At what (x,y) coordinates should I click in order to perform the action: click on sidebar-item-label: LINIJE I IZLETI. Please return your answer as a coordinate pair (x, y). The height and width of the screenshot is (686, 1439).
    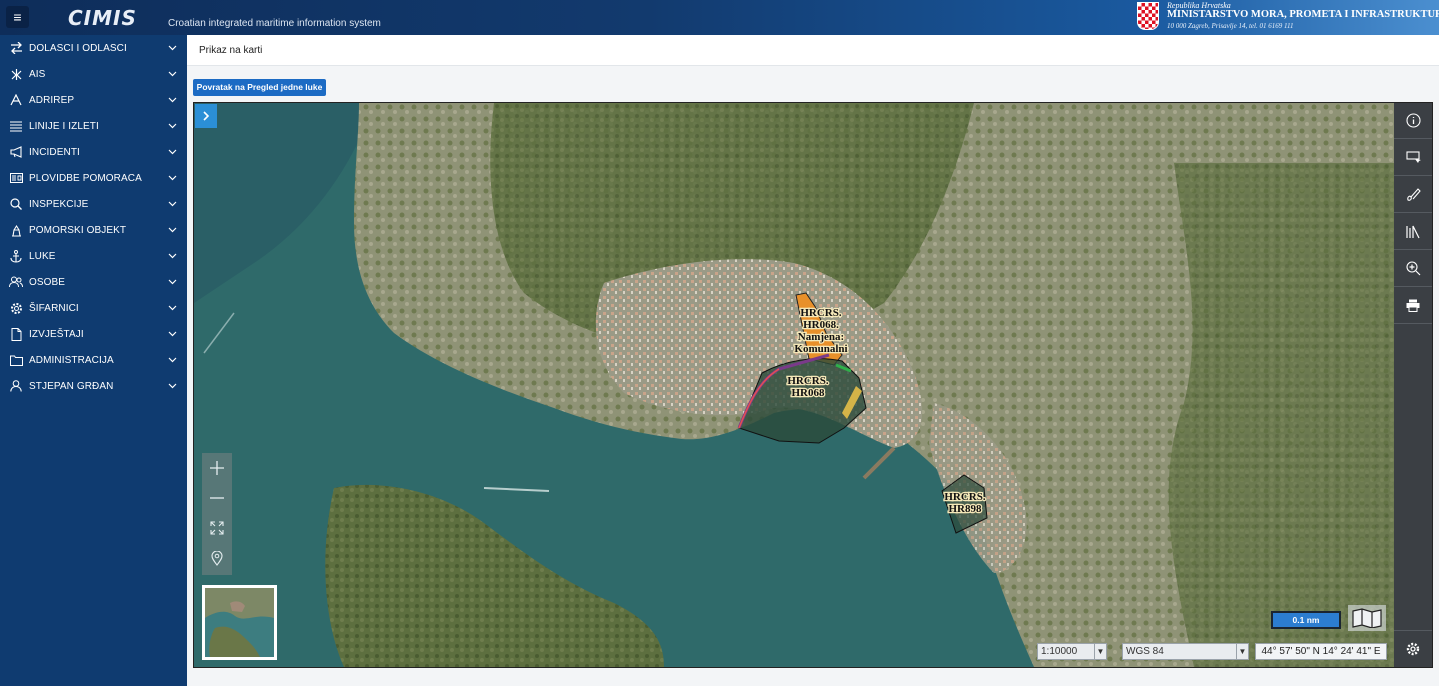
    Looking at the image, I should click on (64, 126).